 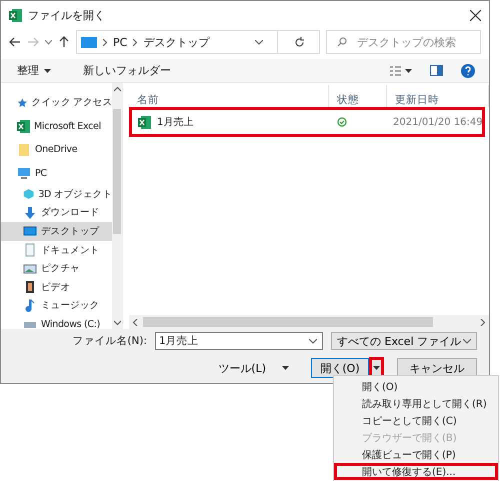 What do you see at coordinates (358, 96) in the screenshot?
I see `column-header: 状態` at bounding box center [358, 96].